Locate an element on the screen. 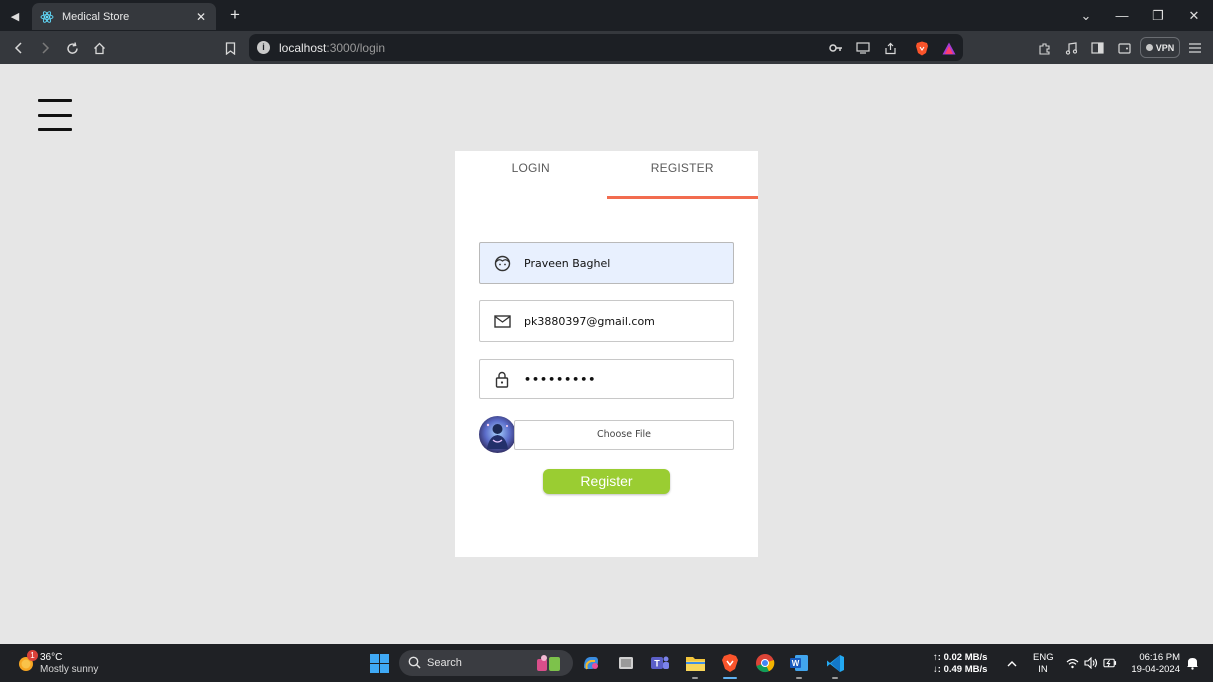  clock-date: 19-04-2024 is located at coordinates (1149, 669).